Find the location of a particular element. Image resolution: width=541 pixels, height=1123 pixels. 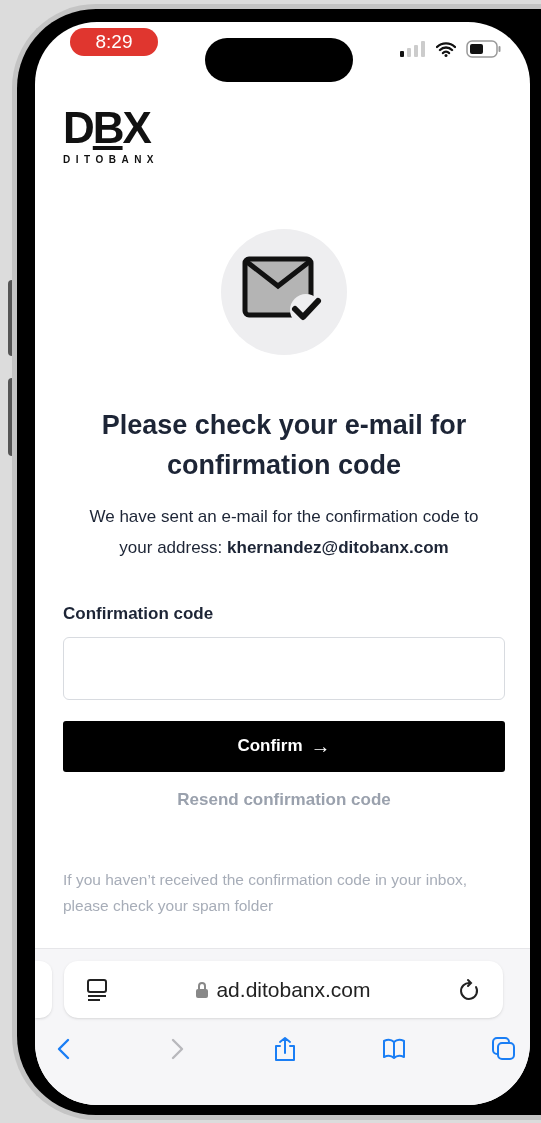

time-badge: 8:29 is located at coordinates (114, 42).